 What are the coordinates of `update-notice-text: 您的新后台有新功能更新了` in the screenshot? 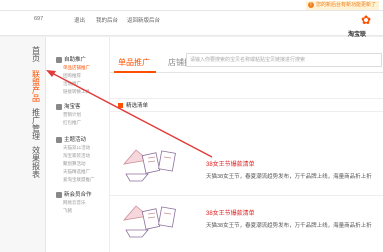 It's located at (345, 5).